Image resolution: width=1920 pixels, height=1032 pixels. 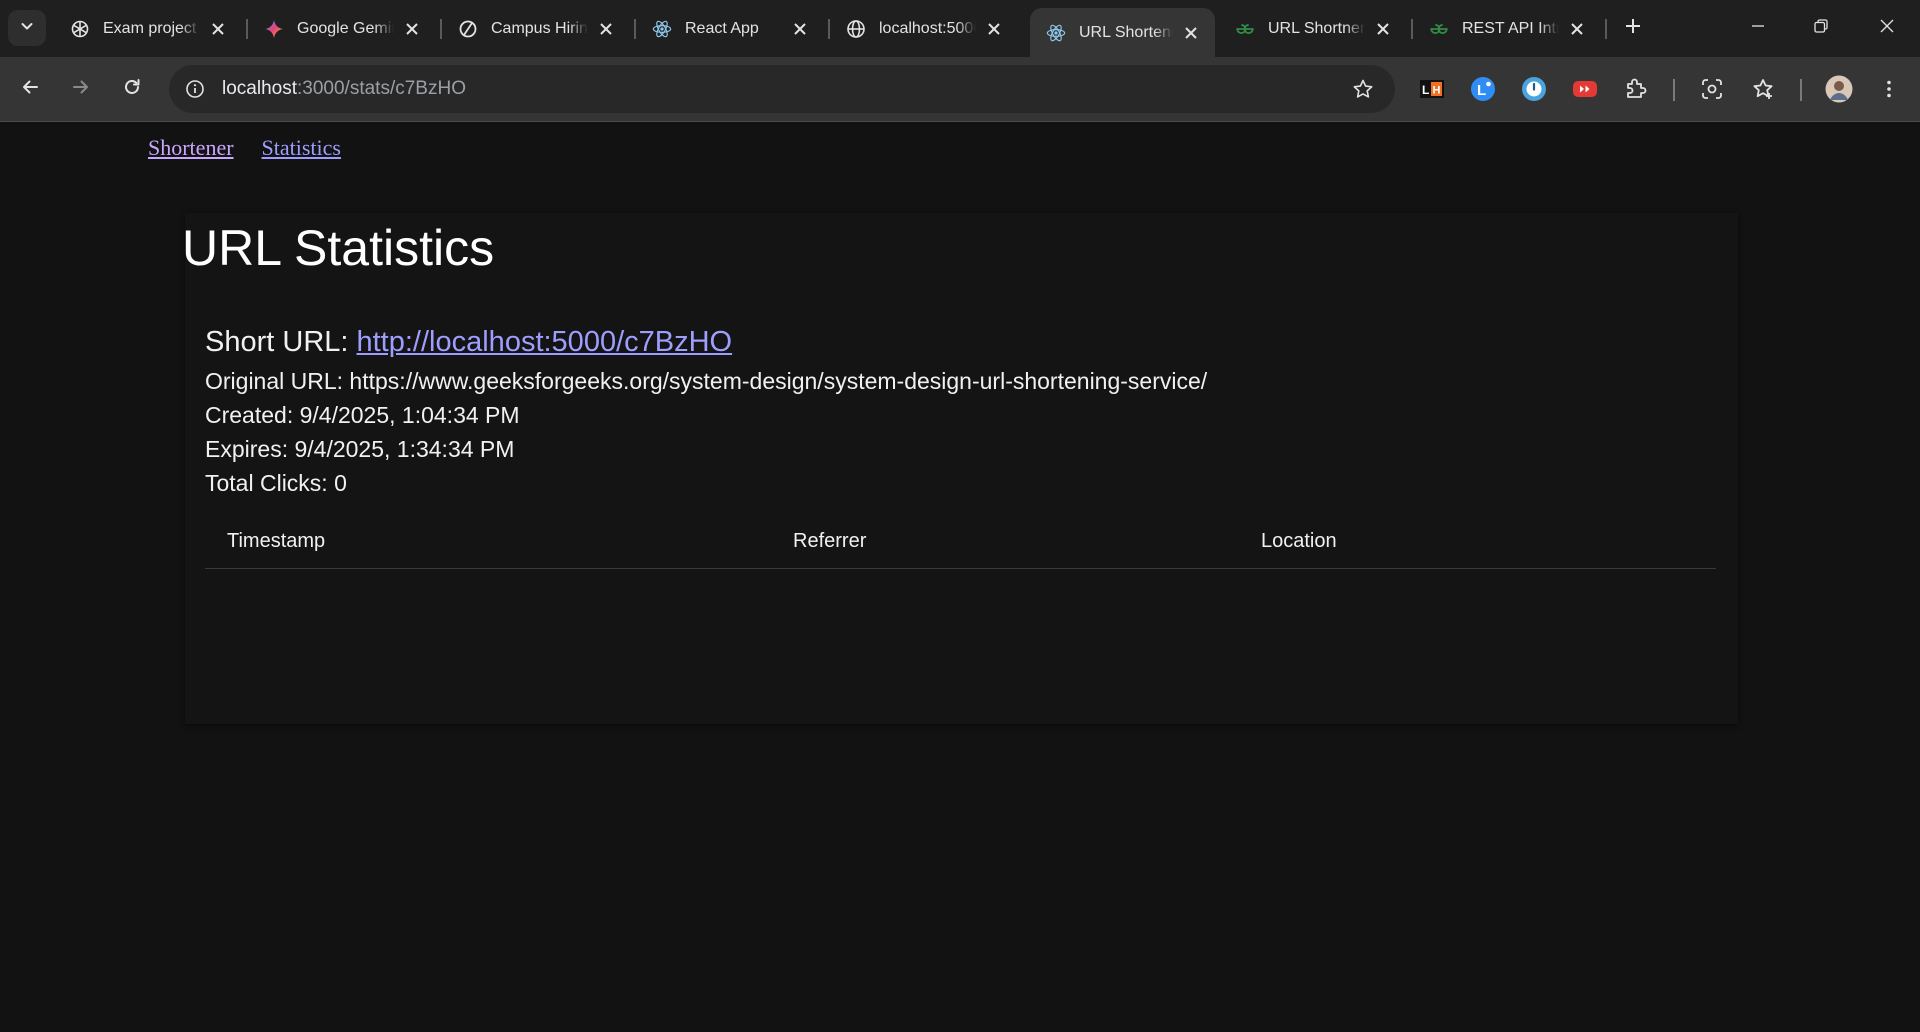 What do you see at coordinates (244, 148) in the screenshot?
I see `app-nav: Shortener Statistics` at bounding box center [244, 148].